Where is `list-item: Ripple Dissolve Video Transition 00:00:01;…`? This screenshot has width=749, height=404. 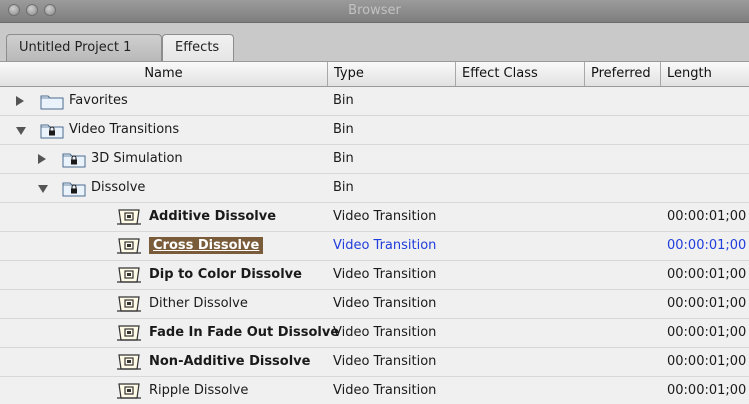
list-item: Ripple Dissolve Video Transition 00:00:01;… is located at coordinates (374, 390).